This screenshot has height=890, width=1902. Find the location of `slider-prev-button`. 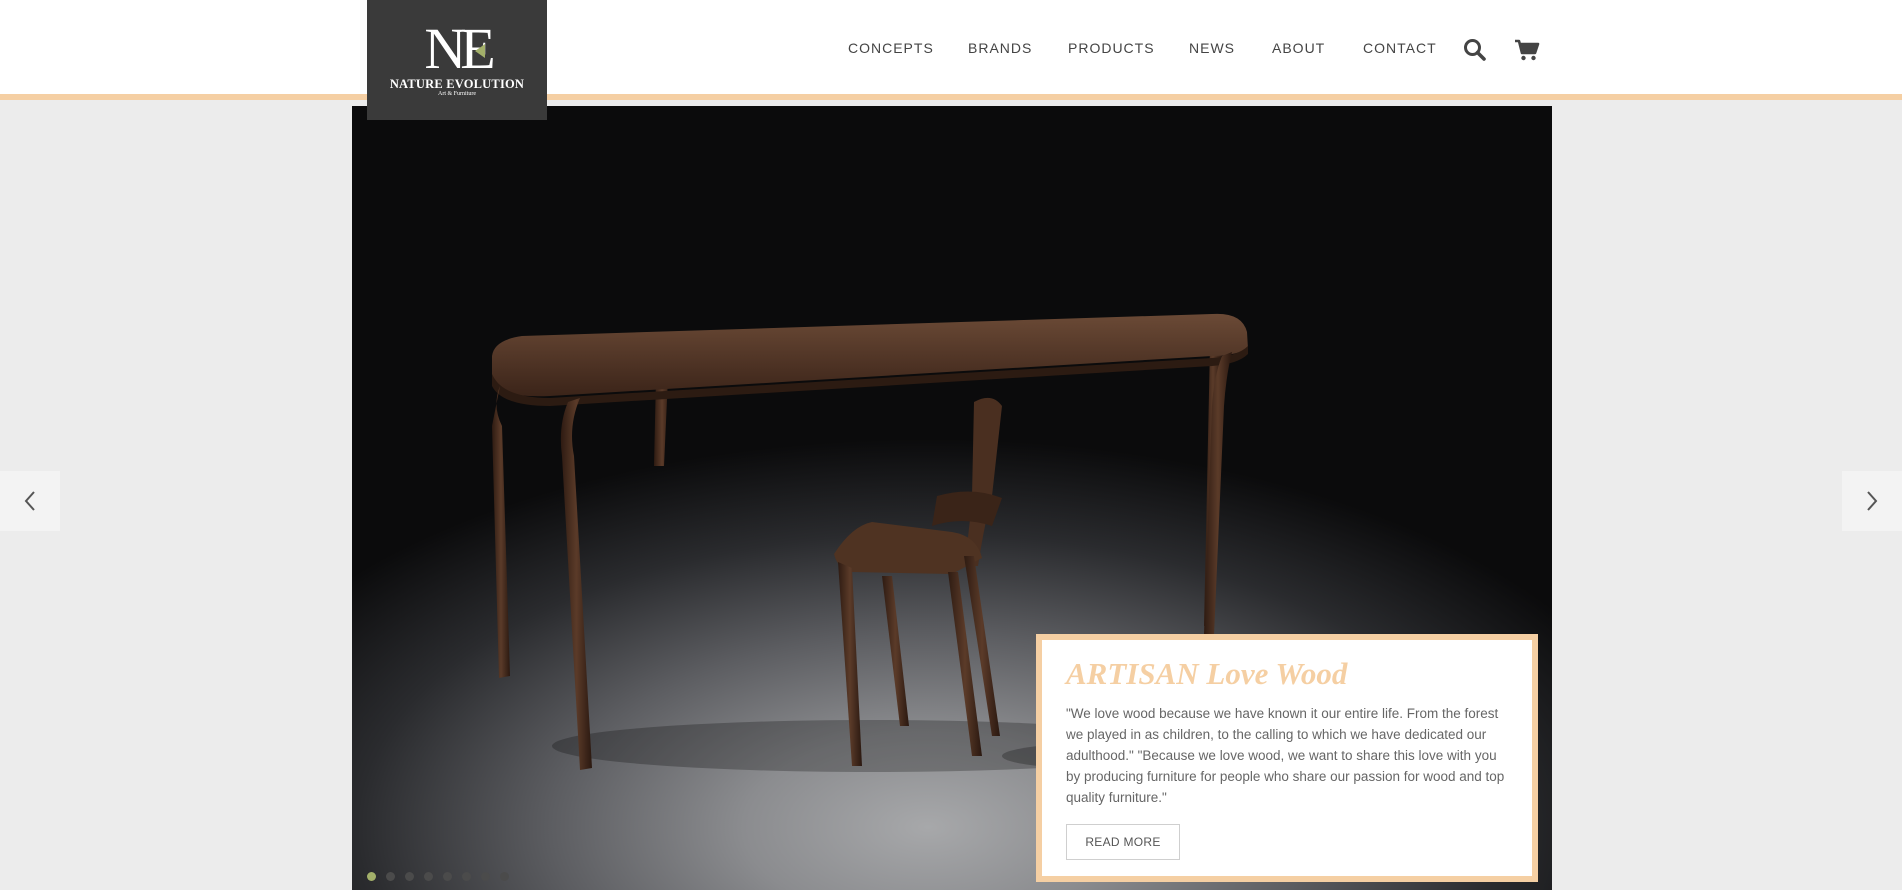

slider-prev-button is located at coordinates (30, 501).